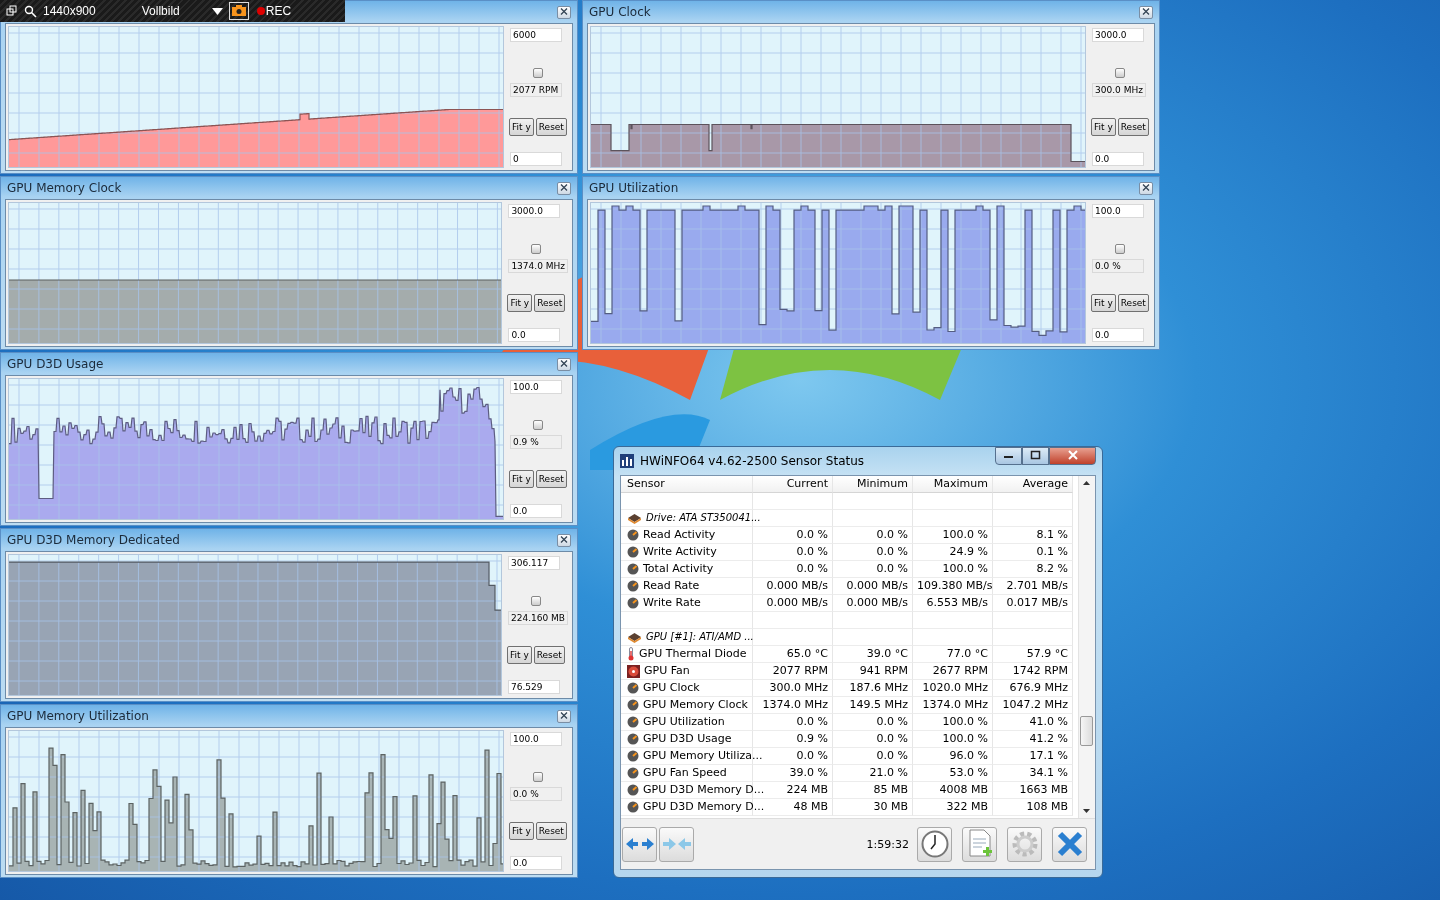 Image resolution: width=1440 pixels, height=900 pixels. I want to click on search-icon, so click(30, 11).